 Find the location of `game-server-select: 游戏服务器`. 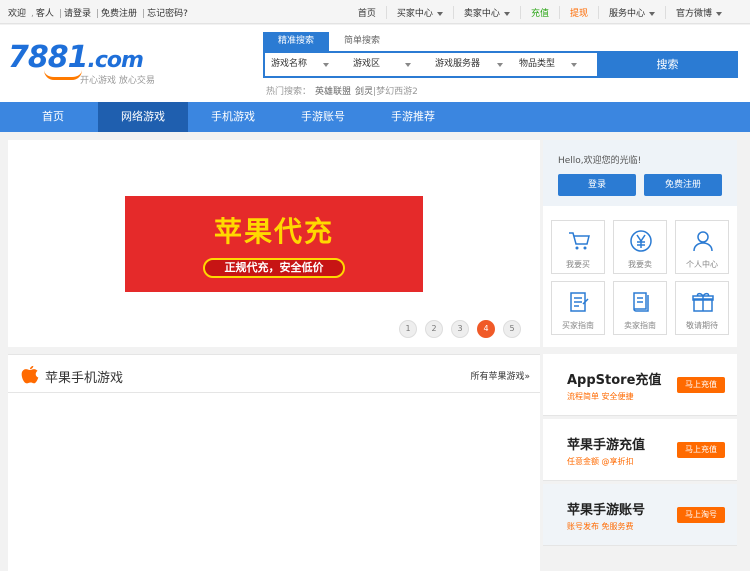

game-server-select: 游戏服务器 is located at coordinates (469, 64).